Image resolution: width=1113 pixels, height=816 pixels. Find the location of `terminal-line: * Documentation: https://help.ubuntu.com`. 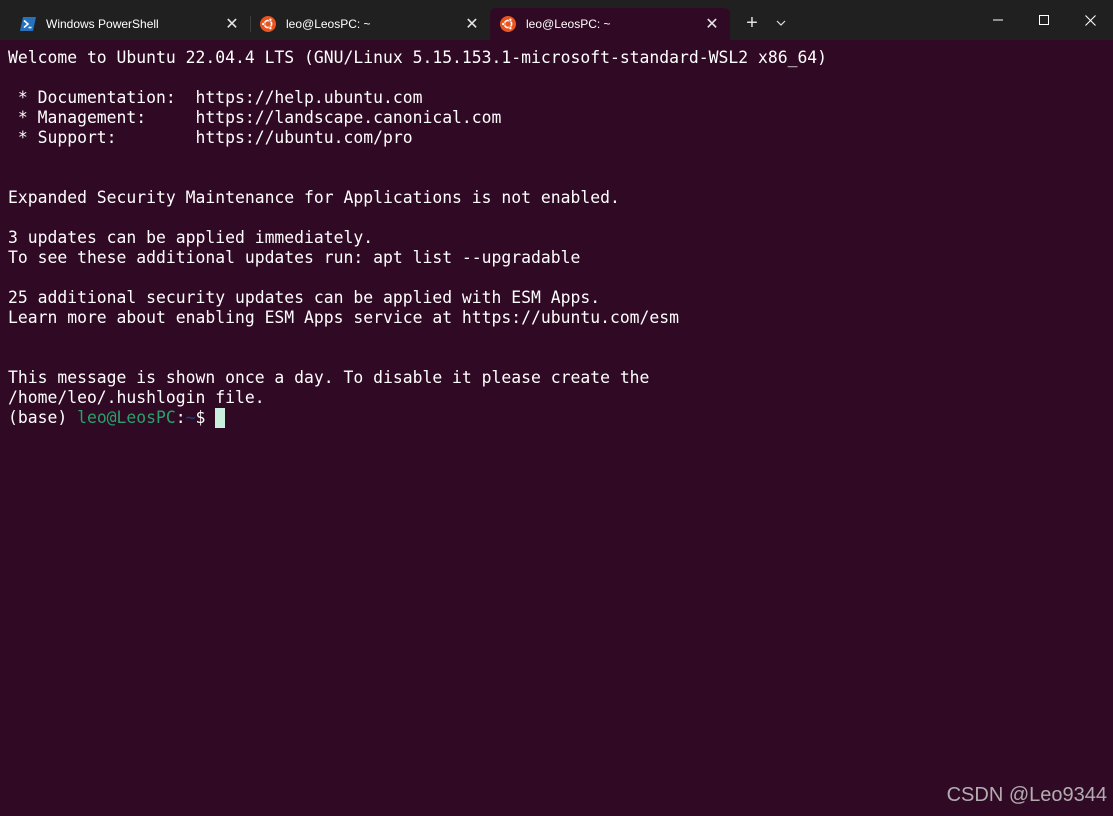

terminal-line: * Documentation: https://help.ubuntu.com is located at coordinates (215, 97).